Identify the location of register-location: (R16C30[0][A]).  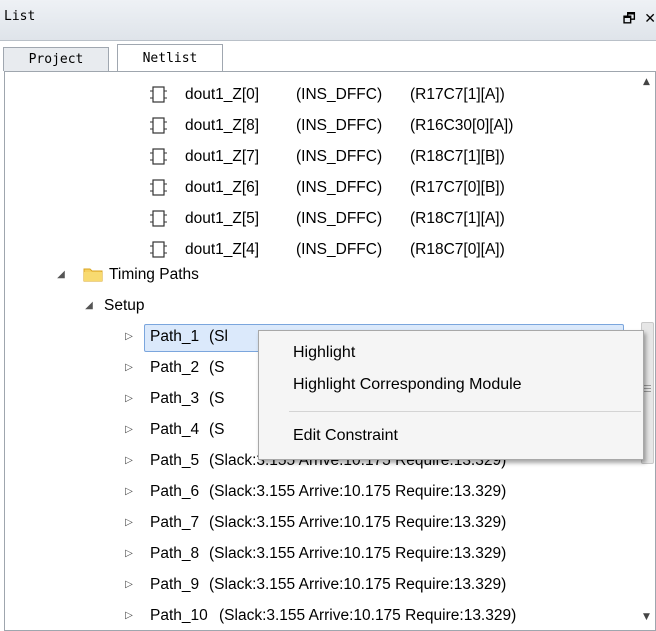
(462, 125).